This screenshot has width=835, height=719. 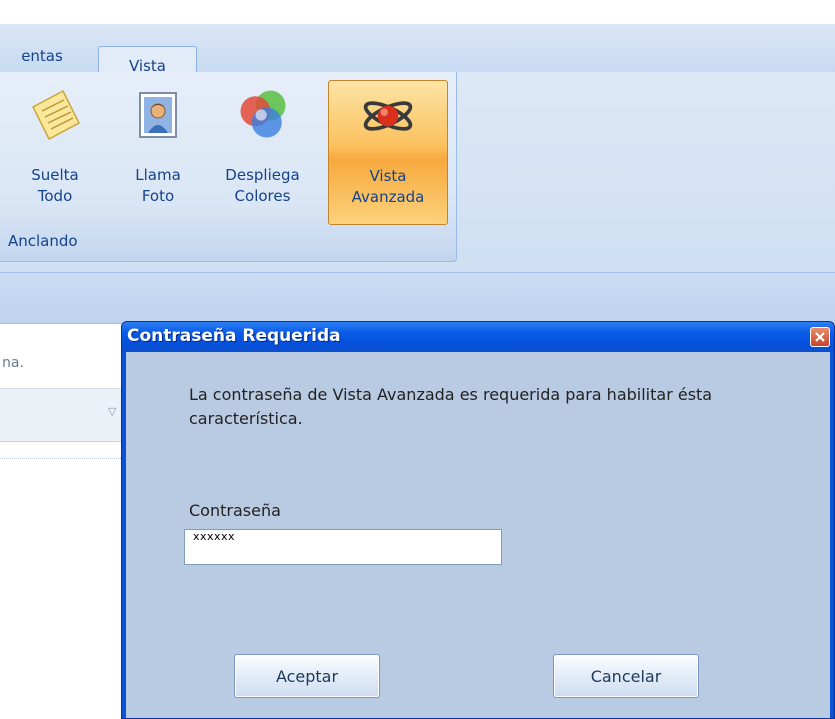 I want to click on color-circles-icon, so click(x=263, y=115).